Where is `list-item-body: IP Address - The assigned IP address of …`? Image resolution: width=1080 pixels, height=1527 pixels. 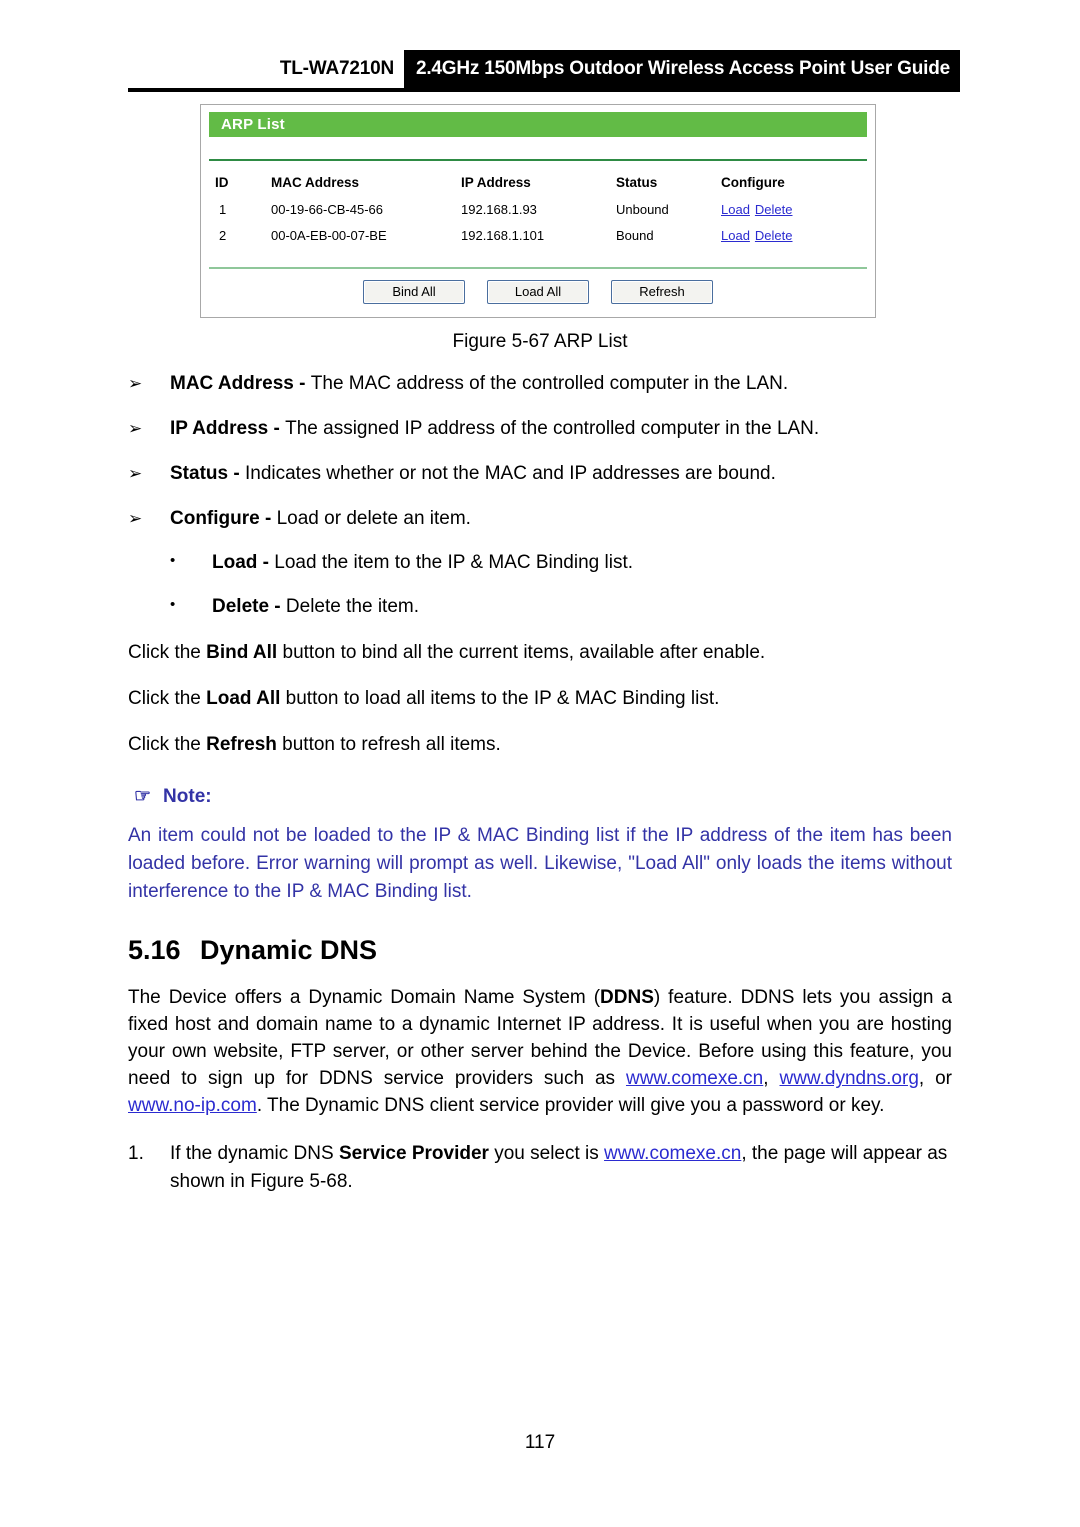 list-item-body: IP Address - The assigned IP address of … is located at coordinates (494, 429).